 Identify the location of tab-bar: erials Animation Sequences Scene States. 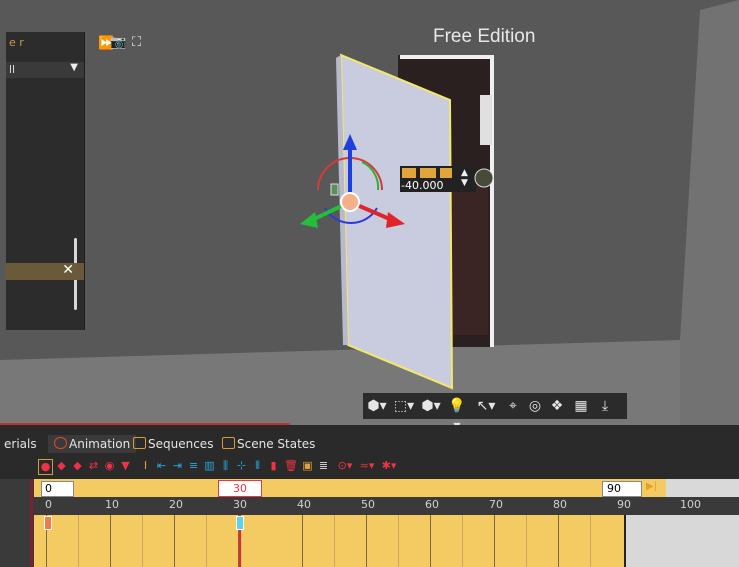
(369, 444).